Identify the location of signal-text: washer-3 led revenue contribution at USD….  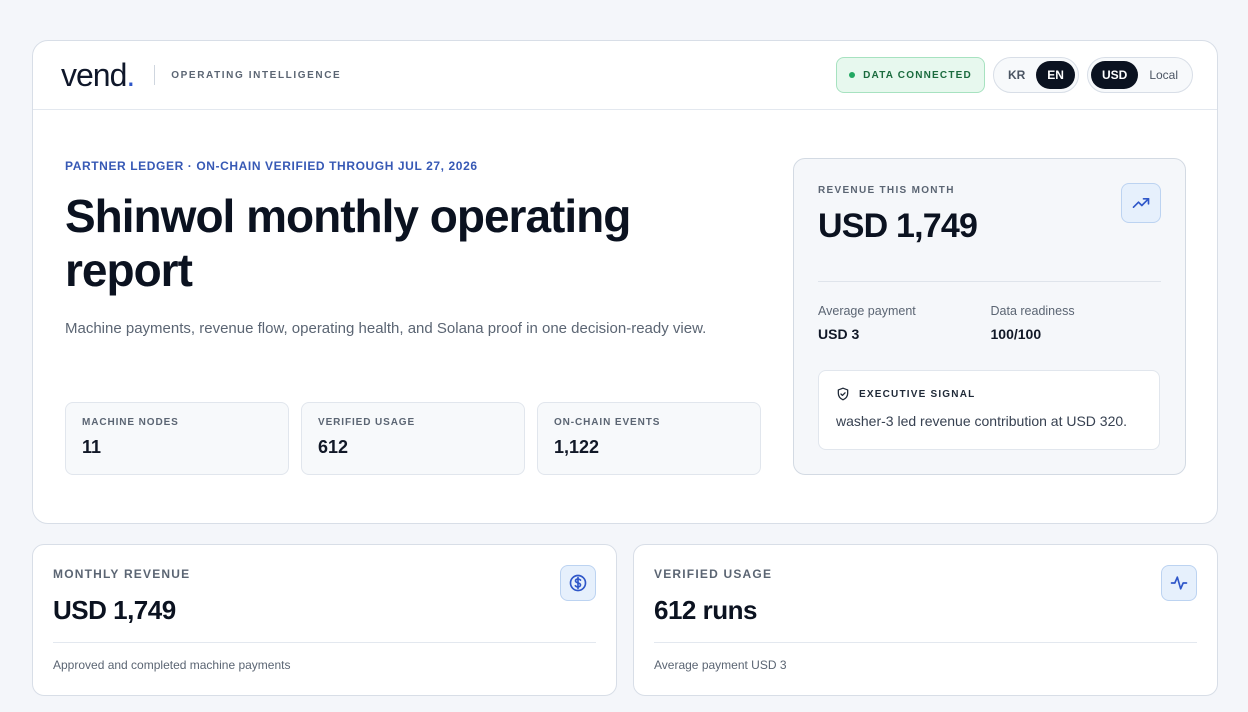
(982, 421).